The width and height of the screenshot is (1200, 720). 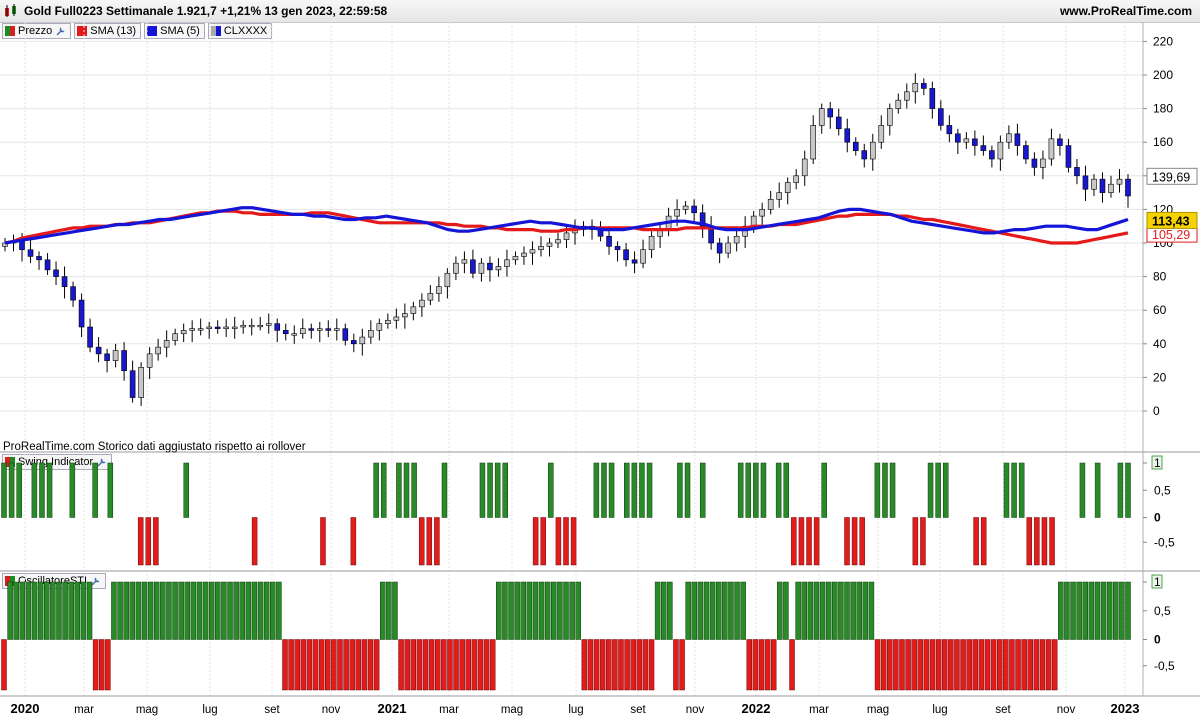 I want to click on x-tick-label: 2021, so click(x=392, y=708).